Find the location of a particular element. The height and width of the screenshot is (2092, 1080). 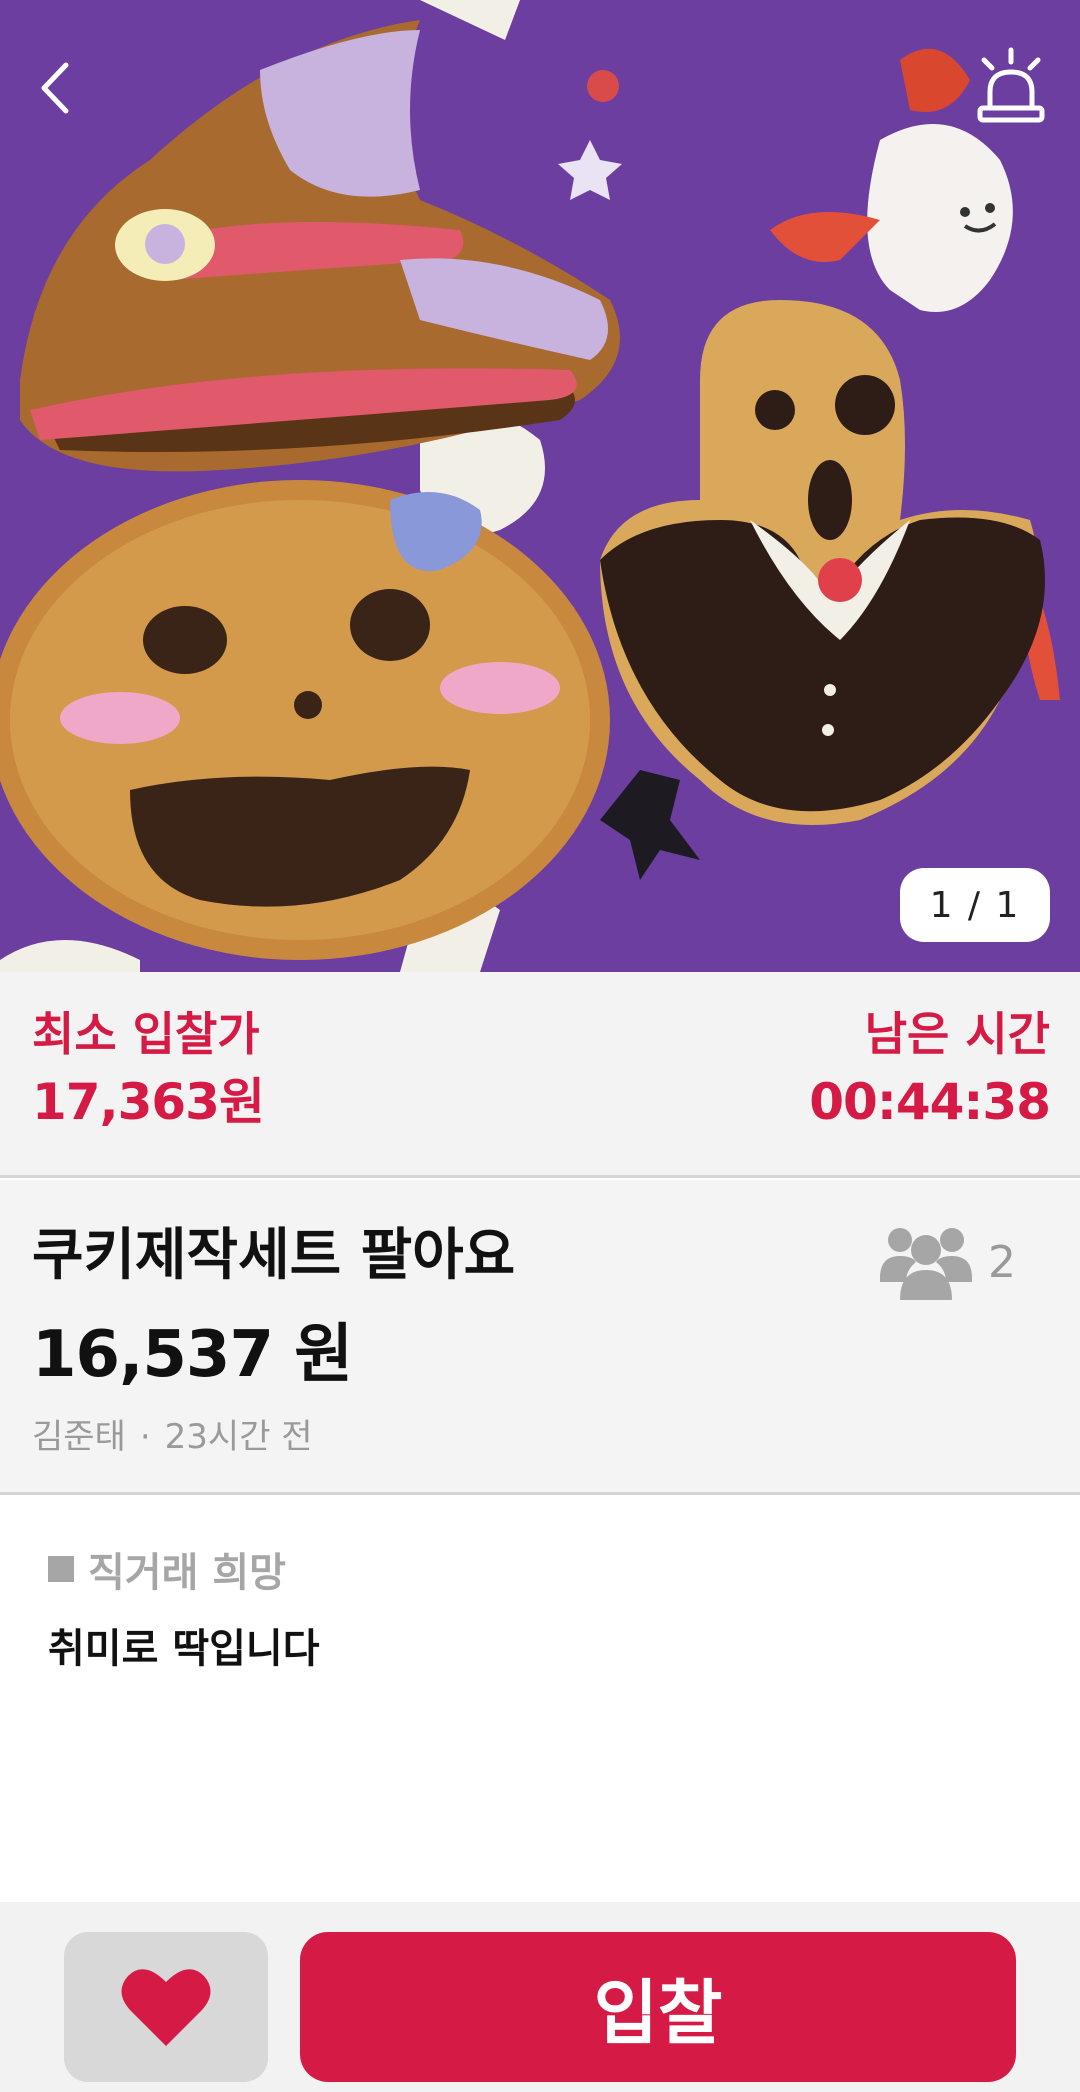

remaining-time-block: 남은 시간 00:44:38 is located at coordinates (930, 1070).